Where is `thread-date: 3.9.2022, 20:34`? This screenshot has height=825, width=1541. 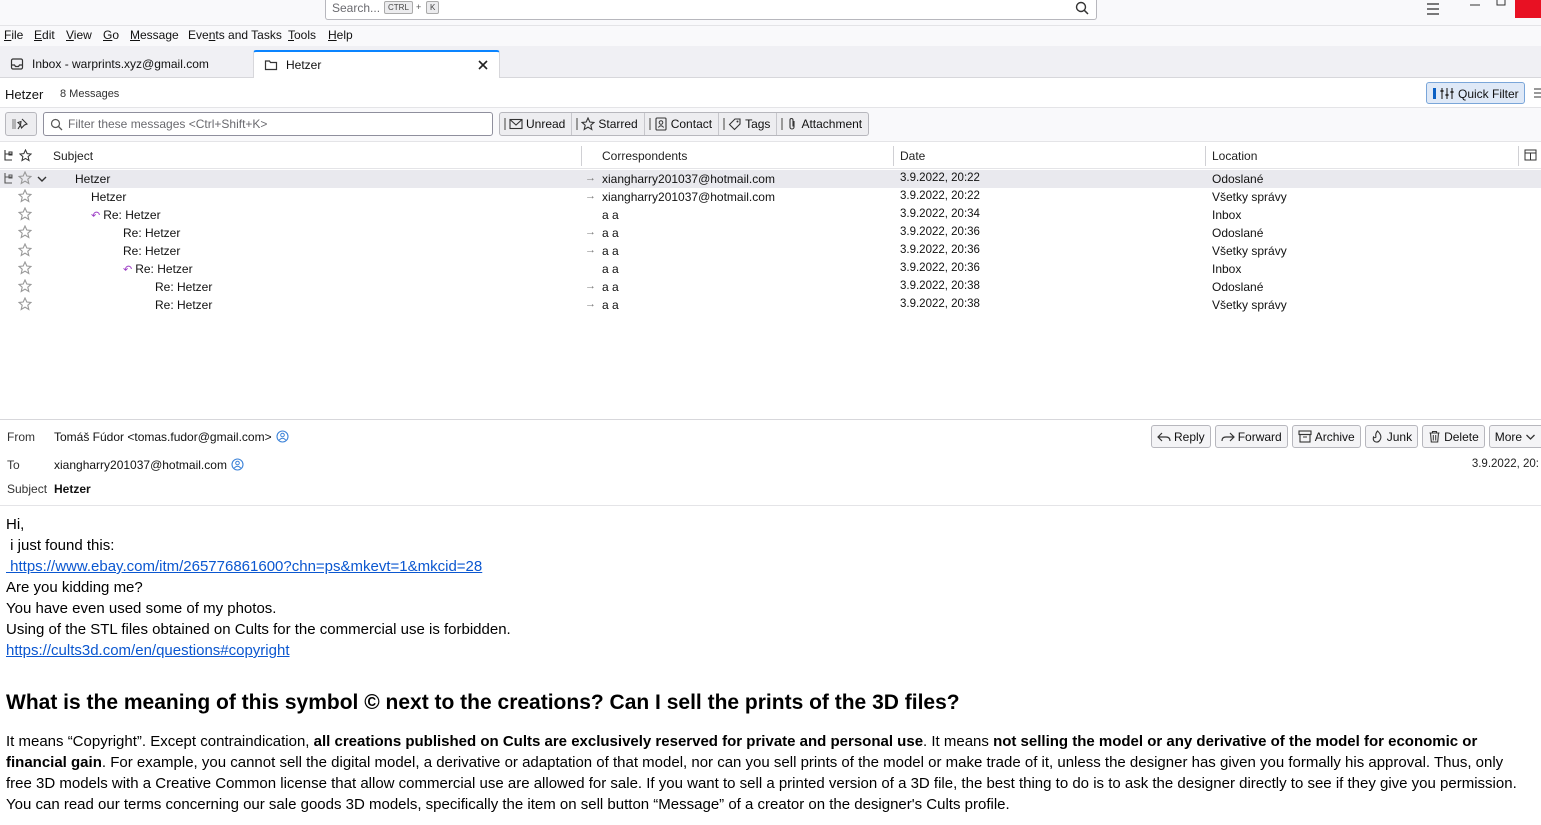
thread-date: 3.9.2022, 20:34 is located at coordinates (940, 214).